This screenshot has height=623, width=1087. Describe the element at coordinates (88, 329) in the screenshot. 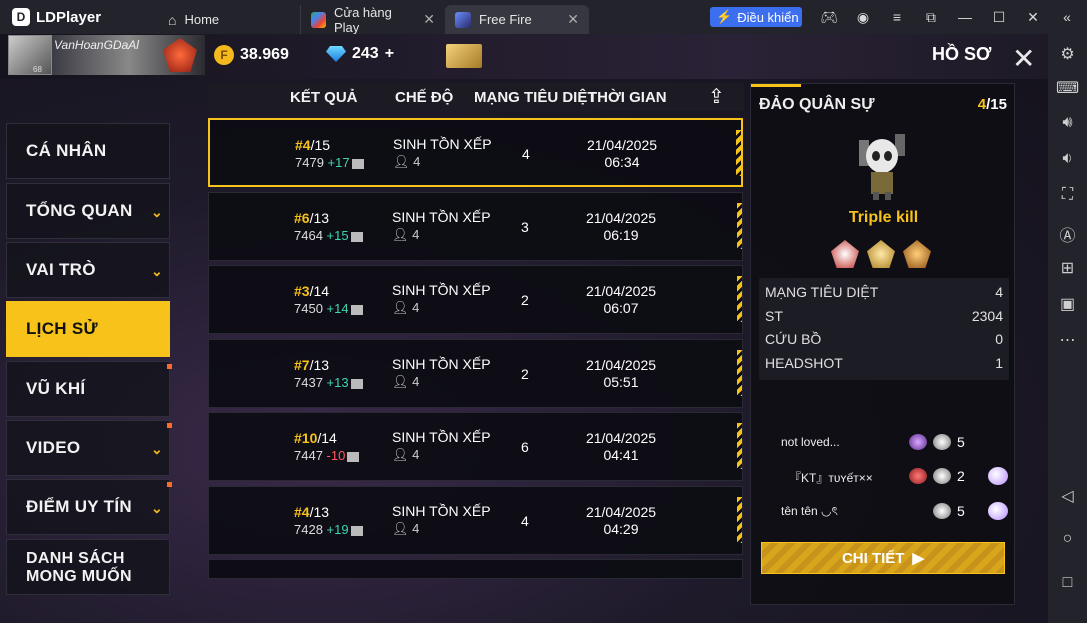

I see `menu-item-history: LỊCH SỬ` at that location.